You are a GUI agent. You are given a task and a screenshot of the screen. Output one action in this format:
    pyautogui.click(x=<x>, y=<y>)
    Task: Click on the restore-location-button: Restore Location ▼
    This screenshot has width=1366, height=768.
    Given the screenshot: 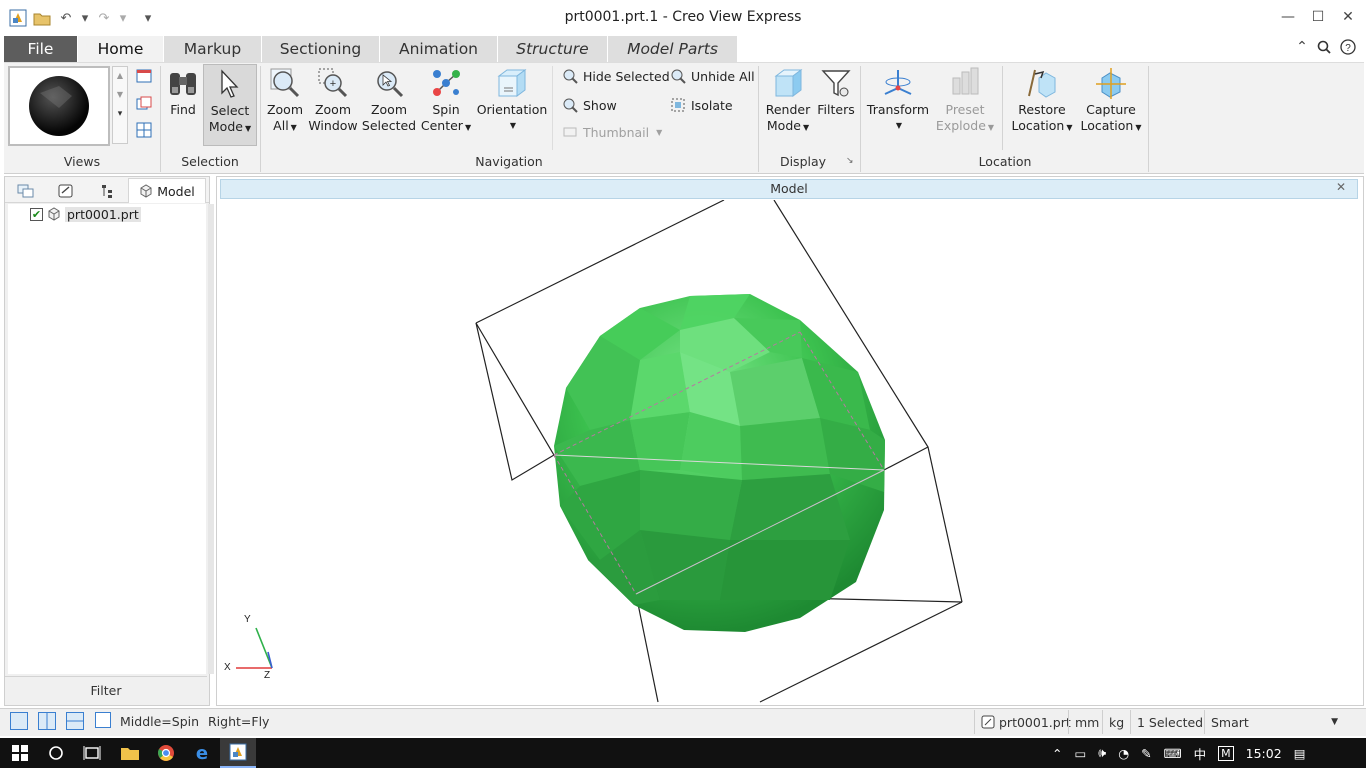 What is the action you would take?
    pyautogui.click(x=1042, y=101)
    